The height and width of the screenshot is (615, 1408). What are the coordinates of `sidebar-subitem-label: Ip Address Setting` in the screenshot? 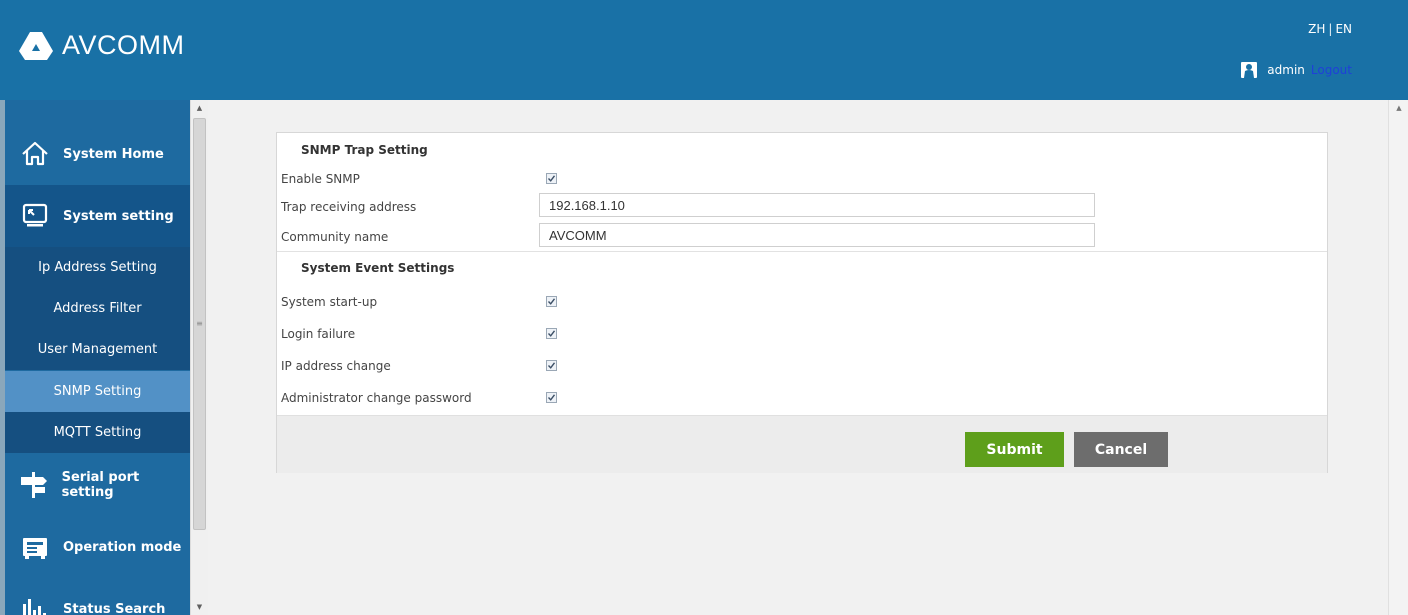 It's located at (97, 267).